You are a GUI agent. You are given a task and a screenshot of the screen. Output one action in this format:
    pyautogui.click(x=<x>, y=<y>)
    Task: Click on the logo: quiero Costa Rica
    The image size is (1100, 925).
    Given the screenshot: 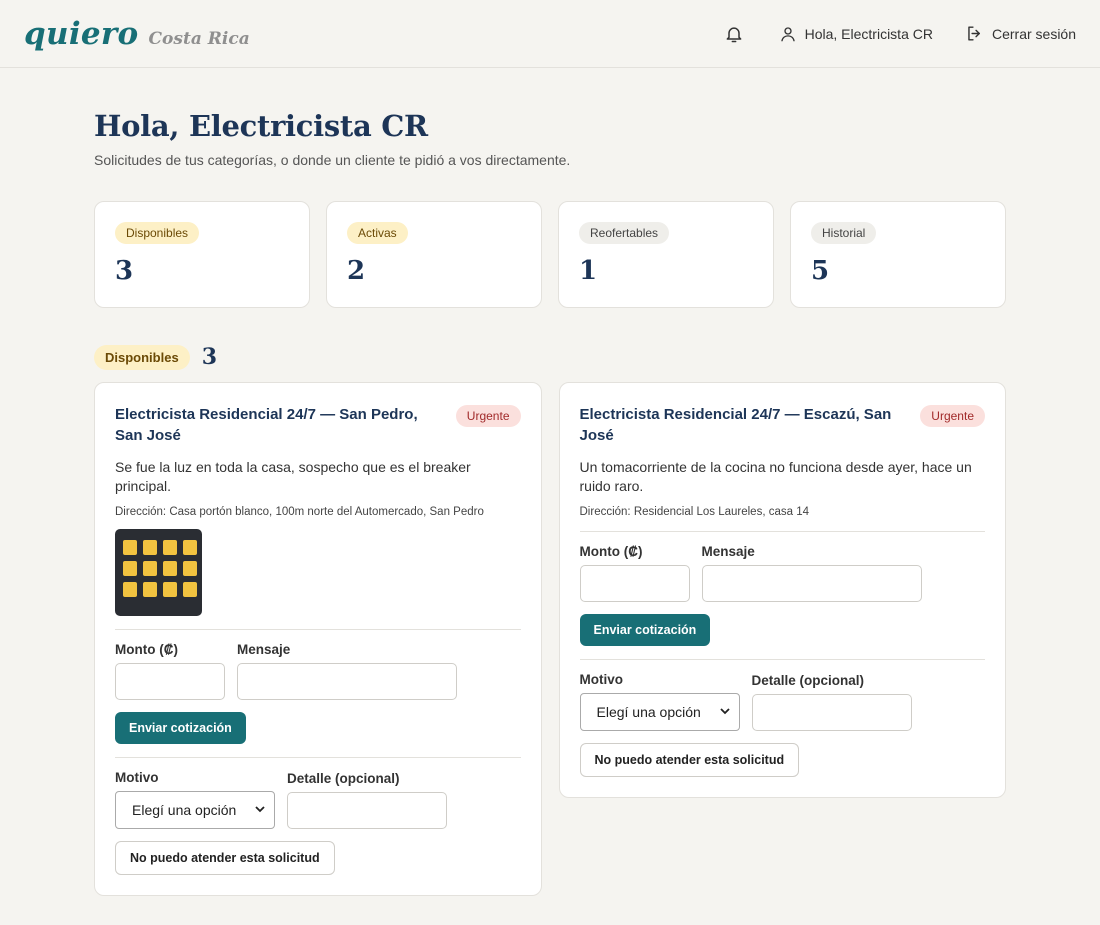 What is the action you would take?
    pyautogui.click(x=137, y=34)
    